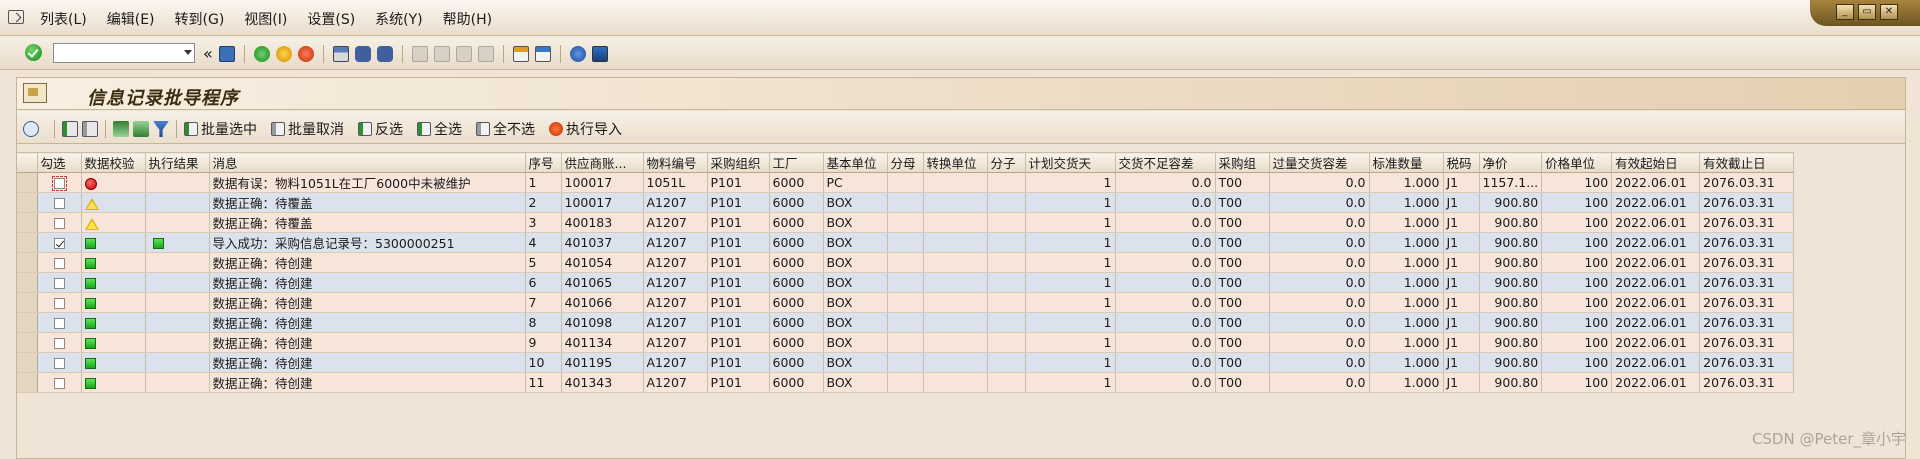 This screenshot has height=459, width=1920. Describe the element at coordinates (265, 19) in the screenshot. I see `menu-view: 视图(I)` at that location.